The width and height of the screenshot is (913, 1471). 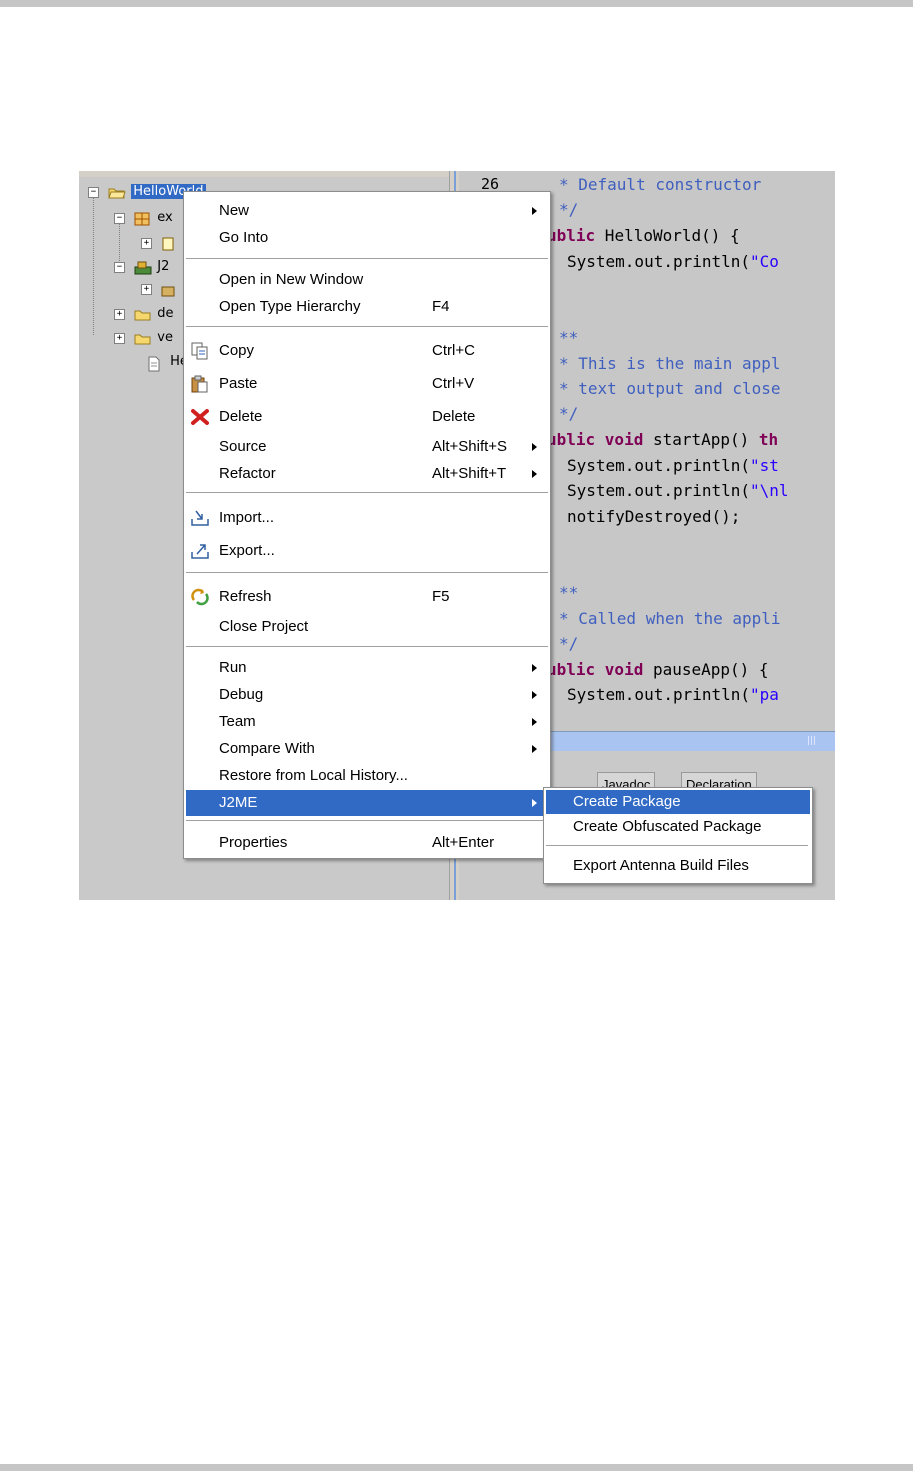 I want to click on explorer-toolbar, so click(x=264, y=174).